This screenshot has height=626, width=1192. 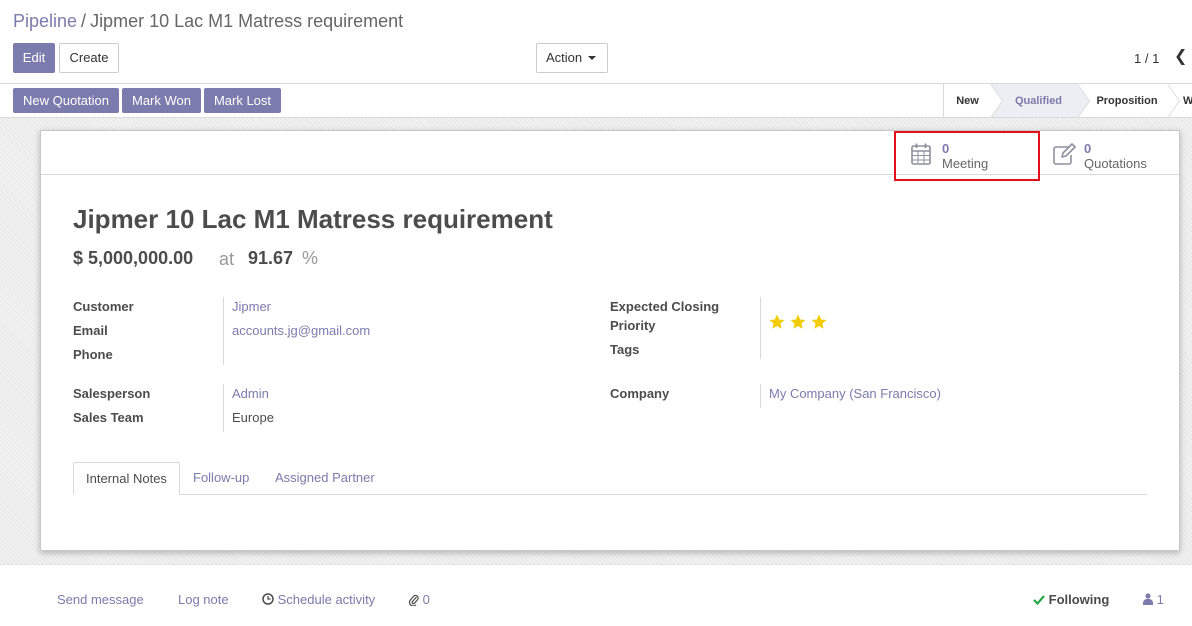 What do you see at coordinates (564, 57) in the screenshot?
I see `action-label: Action` at bounding box center [564, 57].